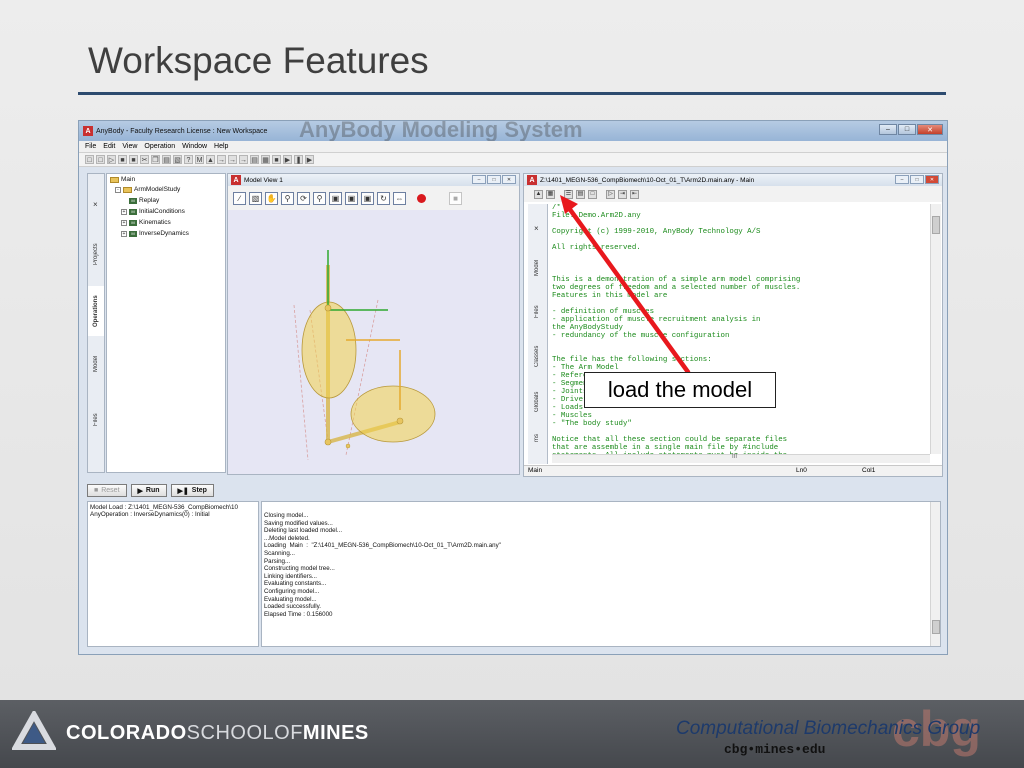 This screenshot has width=1024, height=768. I want to click on ed-minimize-button: –, so click(902, 179).